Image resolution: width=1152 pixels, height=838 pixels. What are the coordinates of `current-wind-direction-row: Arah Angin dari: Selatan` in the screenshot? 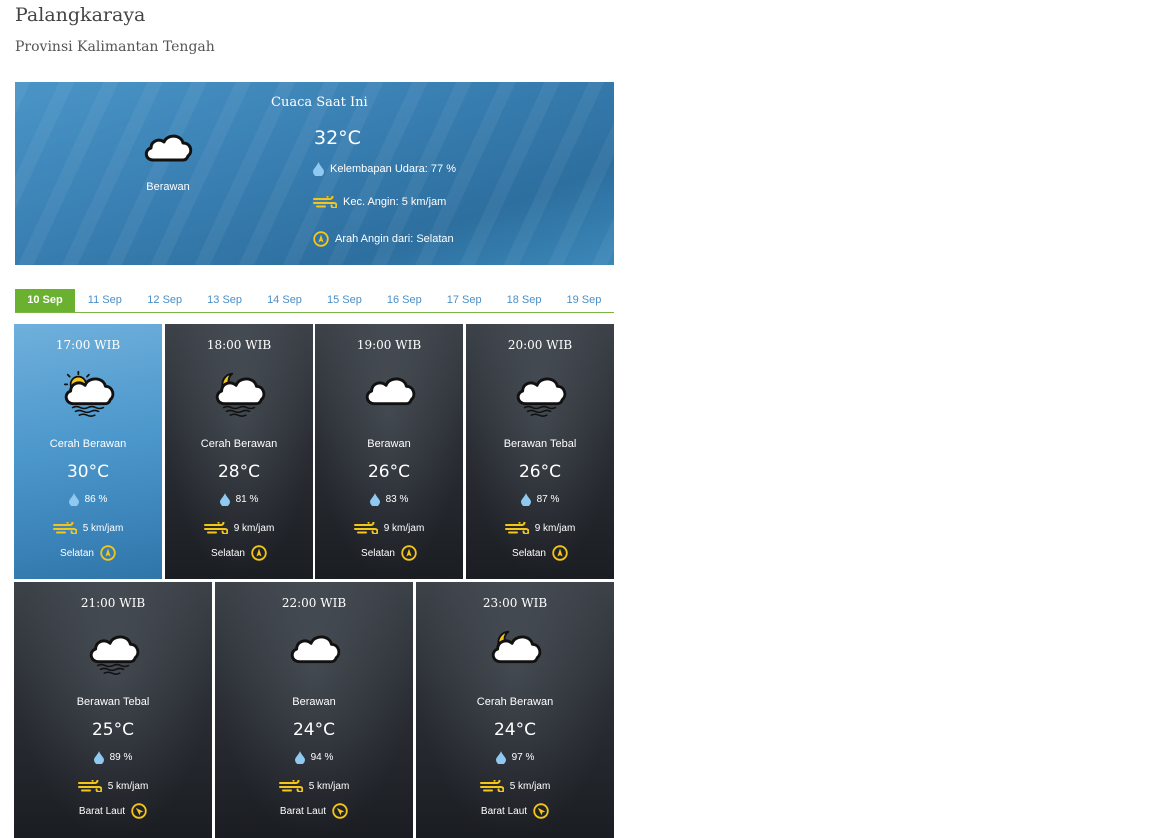 It's located at (383, 239).